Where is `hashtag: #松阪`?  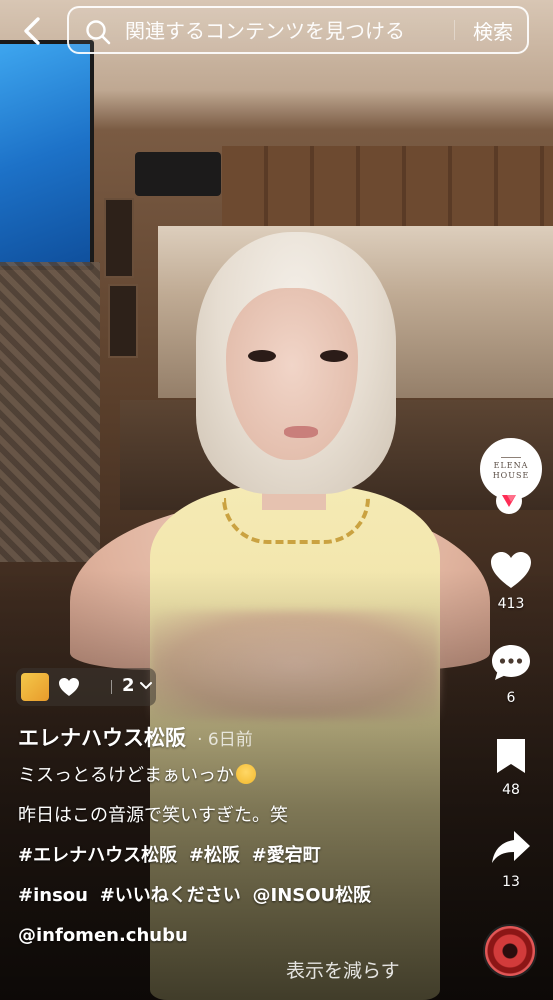
hashtag: #松阪 is located at coordinates (214, 855).